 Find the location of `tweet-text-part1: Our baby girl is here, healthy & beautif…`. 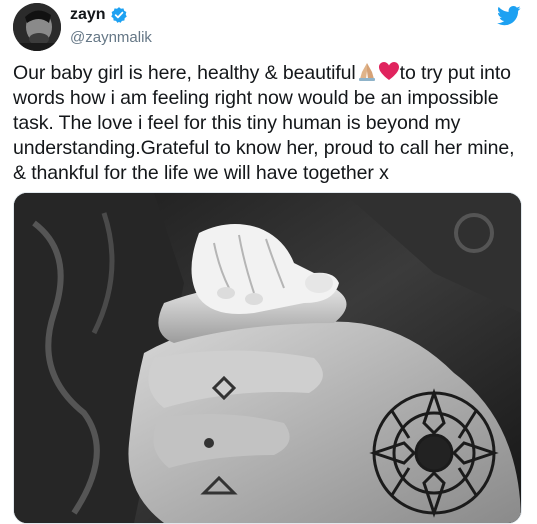

tweet-text-part1: Our baby girl is here, healthy & beautif… is located at coordinates (184, 73).